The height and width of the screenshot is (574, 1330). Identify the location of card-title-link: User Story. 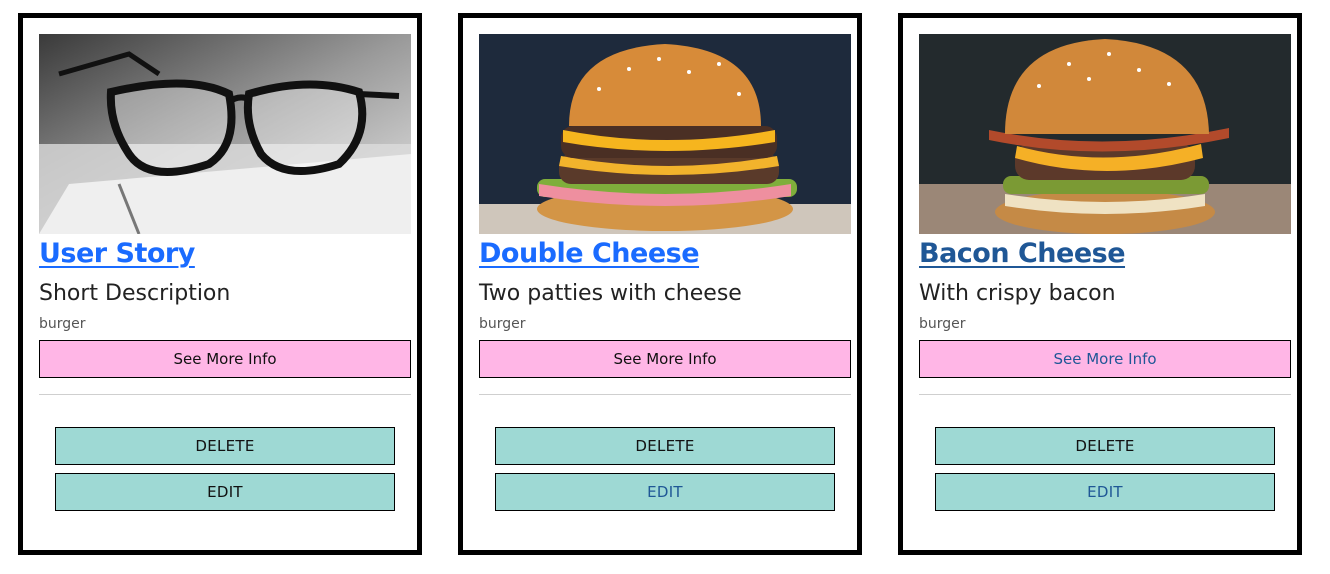
(117, 254).